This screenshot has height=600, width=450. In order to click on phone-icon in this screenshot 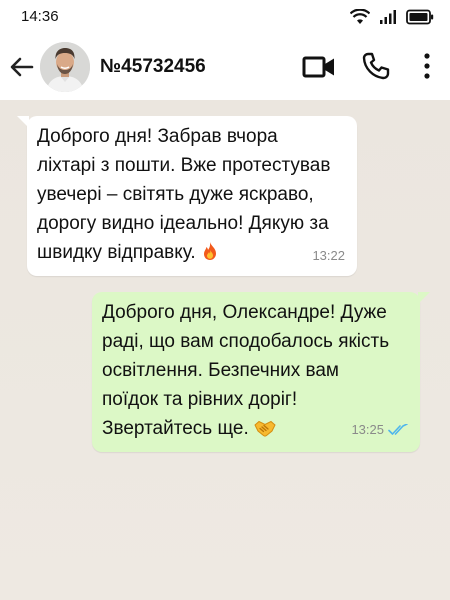, I will do `click(376, 66)`.